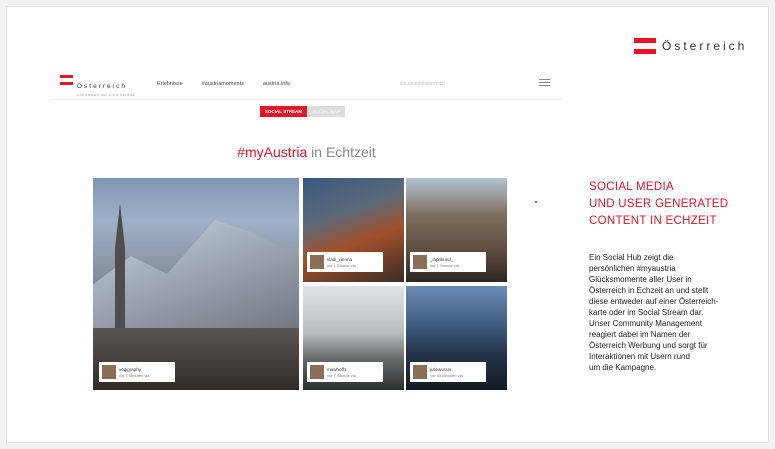  I want to click on side-body-line: persönlichen #myaustria, so click(632, 268).